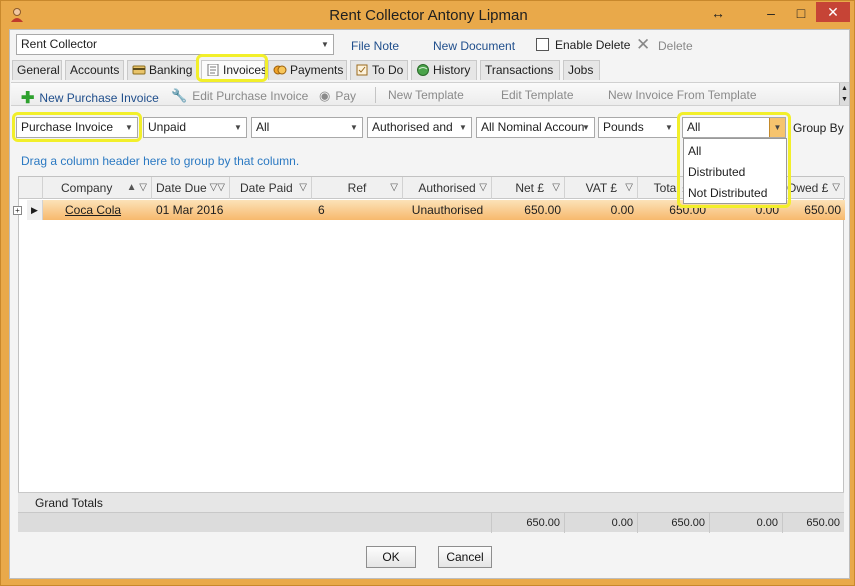 The image size is (855, 586). What do you see at coordinates (139, 69) in the screenshot?
I see `card-icon` at bounding box center [139, 69].